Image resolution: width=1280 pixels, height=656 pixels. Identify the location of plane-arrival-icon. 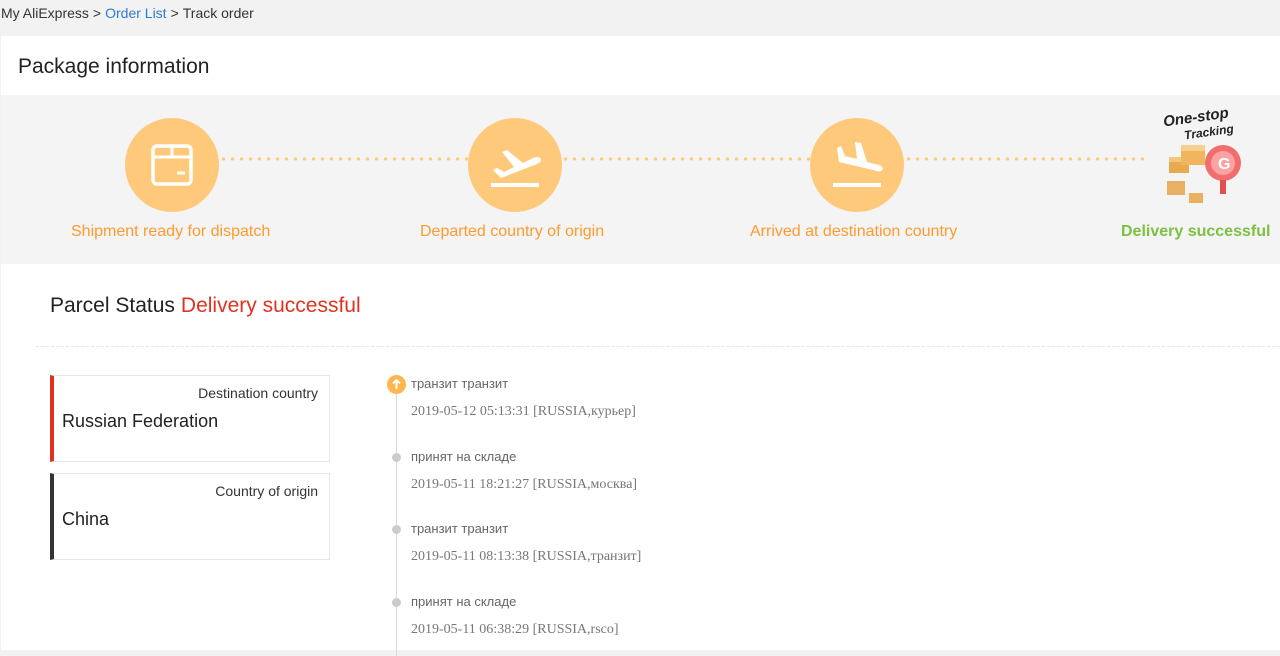
(858, 164).